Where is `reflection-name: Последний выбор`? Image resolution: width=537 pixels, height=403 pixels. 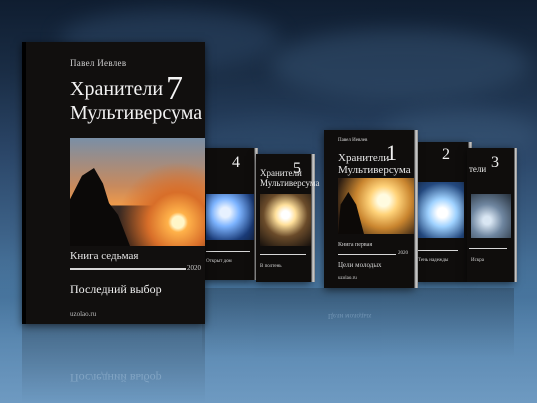
reflection-name: Последний выбор is located at coordinates (116, 378).